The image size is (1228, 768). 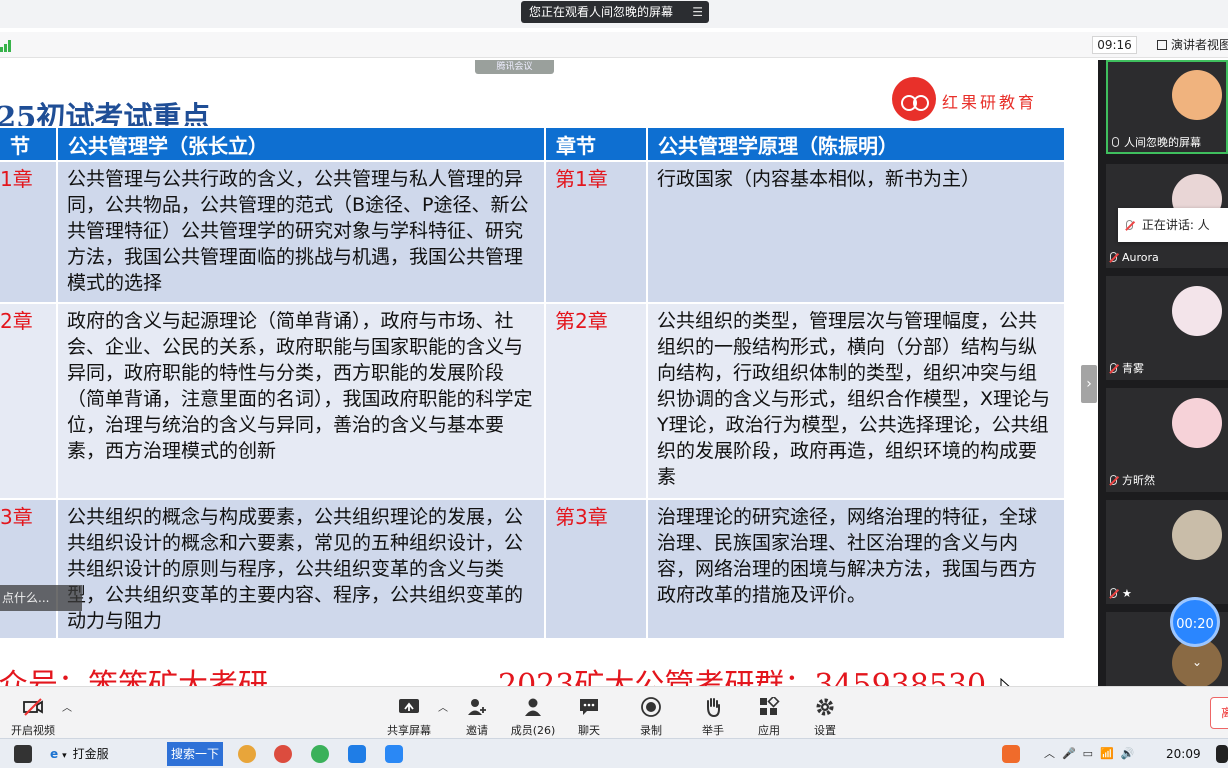 What do you see at coordinates (90, 754) in the screenshot?
I see `browser-tab-label: 打金服` at bounding box center [90, 754].